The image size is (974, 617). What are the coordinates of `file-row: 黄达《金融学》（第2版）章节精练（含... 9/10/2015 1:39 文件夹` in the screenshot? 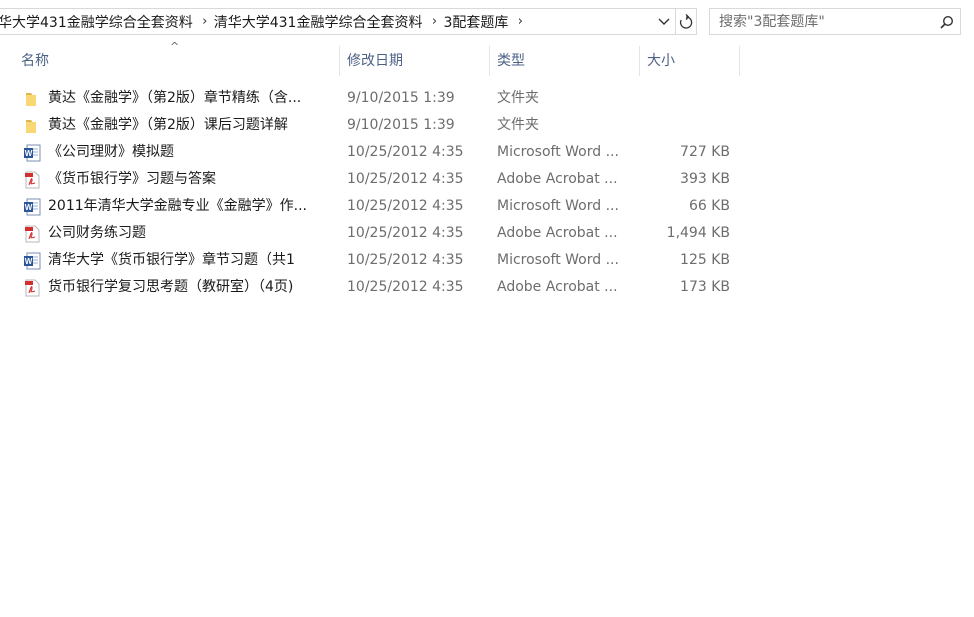 It's located at (370, 98).